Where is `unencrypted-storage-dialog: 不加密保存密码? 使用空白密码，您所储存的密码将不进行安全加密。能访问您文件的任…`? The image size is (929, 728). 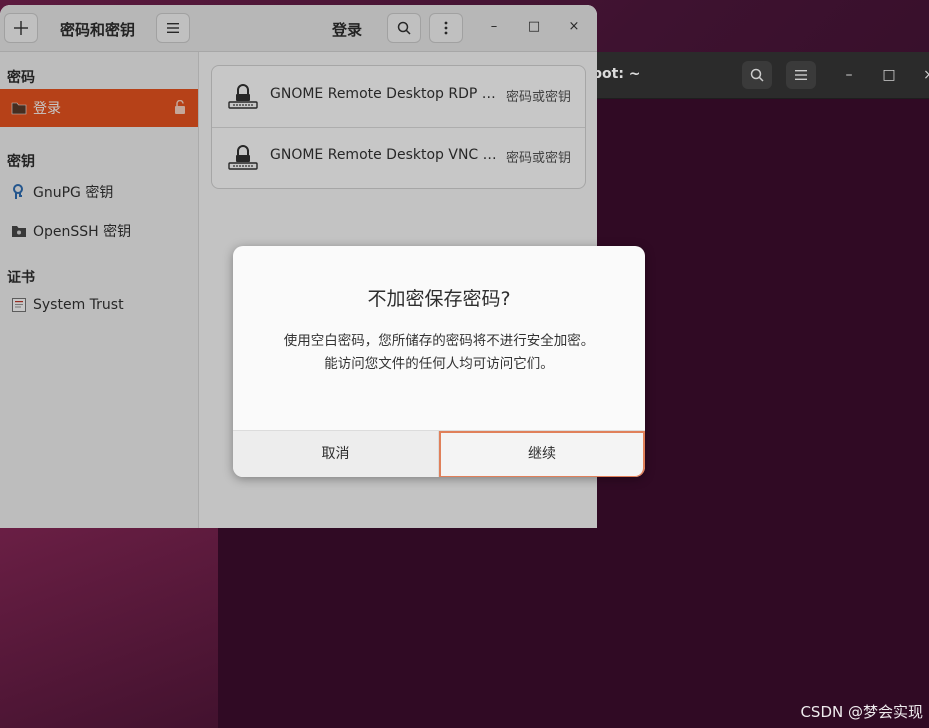 unencrypted-storage-dialog: 不加密保存密码? 使用空白密码，您所储存的密码将不进行安全加密。能访问您文件的任… is located at coordinates (439, 361).